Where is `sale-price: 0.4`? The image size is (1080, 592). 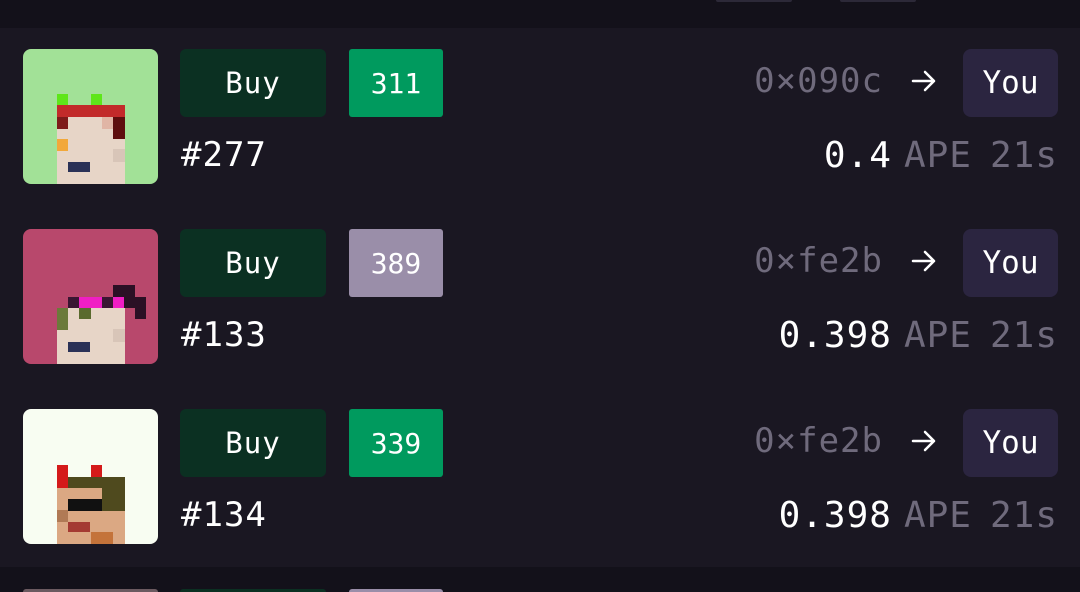 sale-price: 0.4 is located at coordinates (857, 155).